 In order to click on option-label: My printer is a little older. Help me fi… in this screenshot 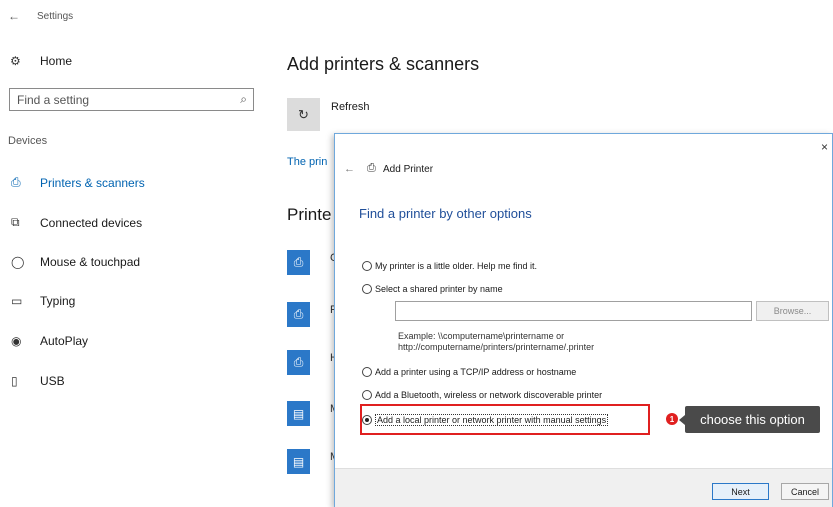, I will do `click(456, 266)`.